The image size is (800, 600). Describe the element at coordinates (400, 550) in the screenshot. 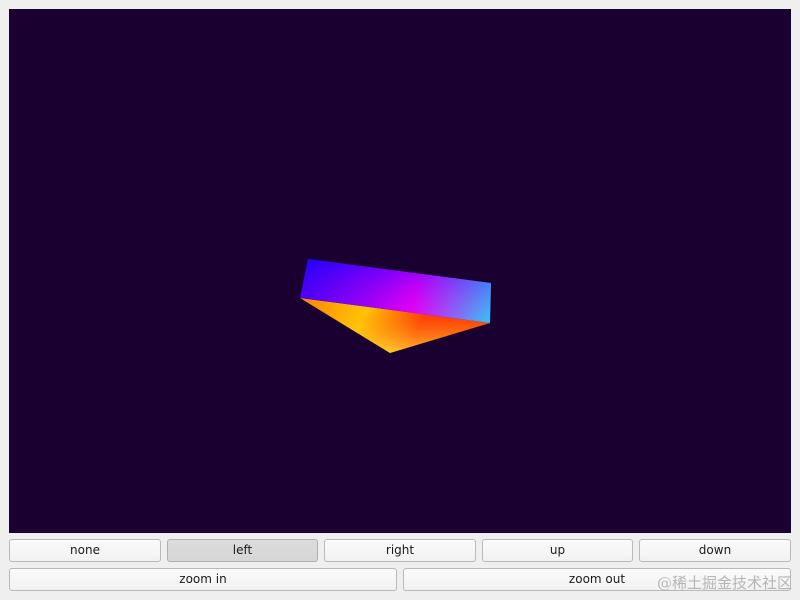

I see `rotate-right-button: right` at that location.